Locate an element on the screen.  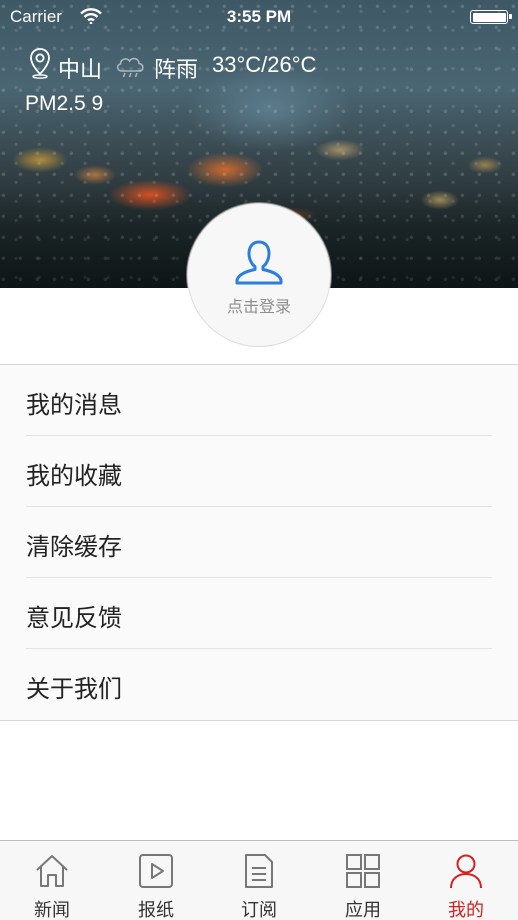
login-label: 点击登录 is located at coordinates (258, 306).